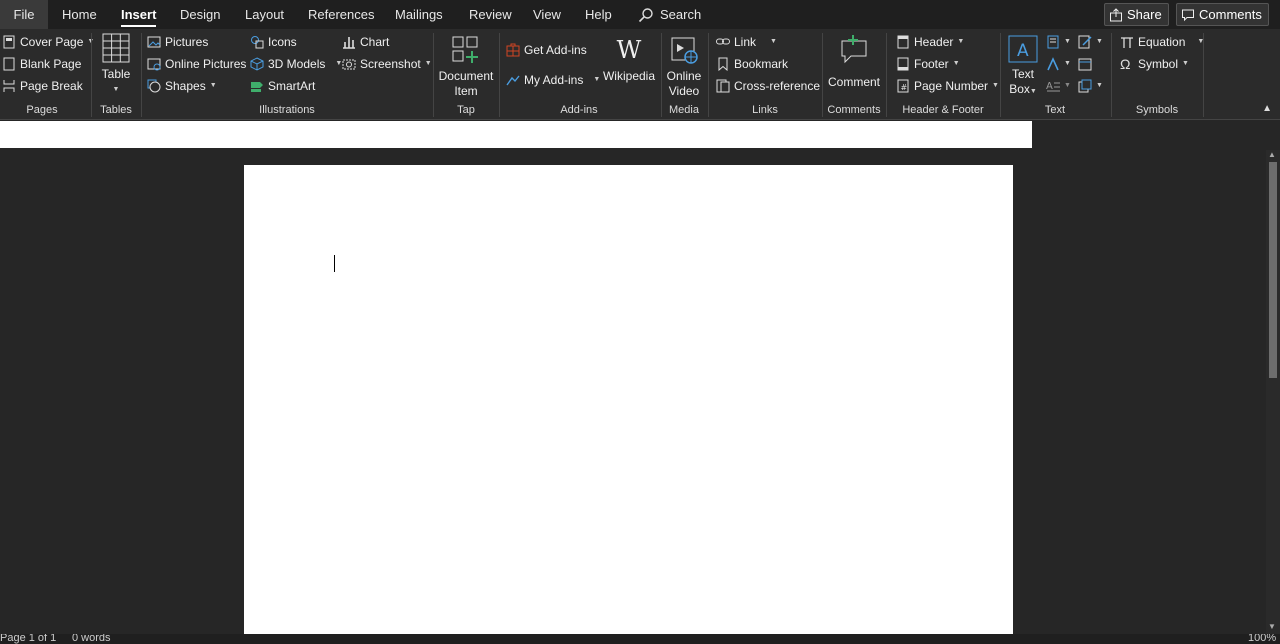  I want to click on share-button: Share, so click(1136, 14).